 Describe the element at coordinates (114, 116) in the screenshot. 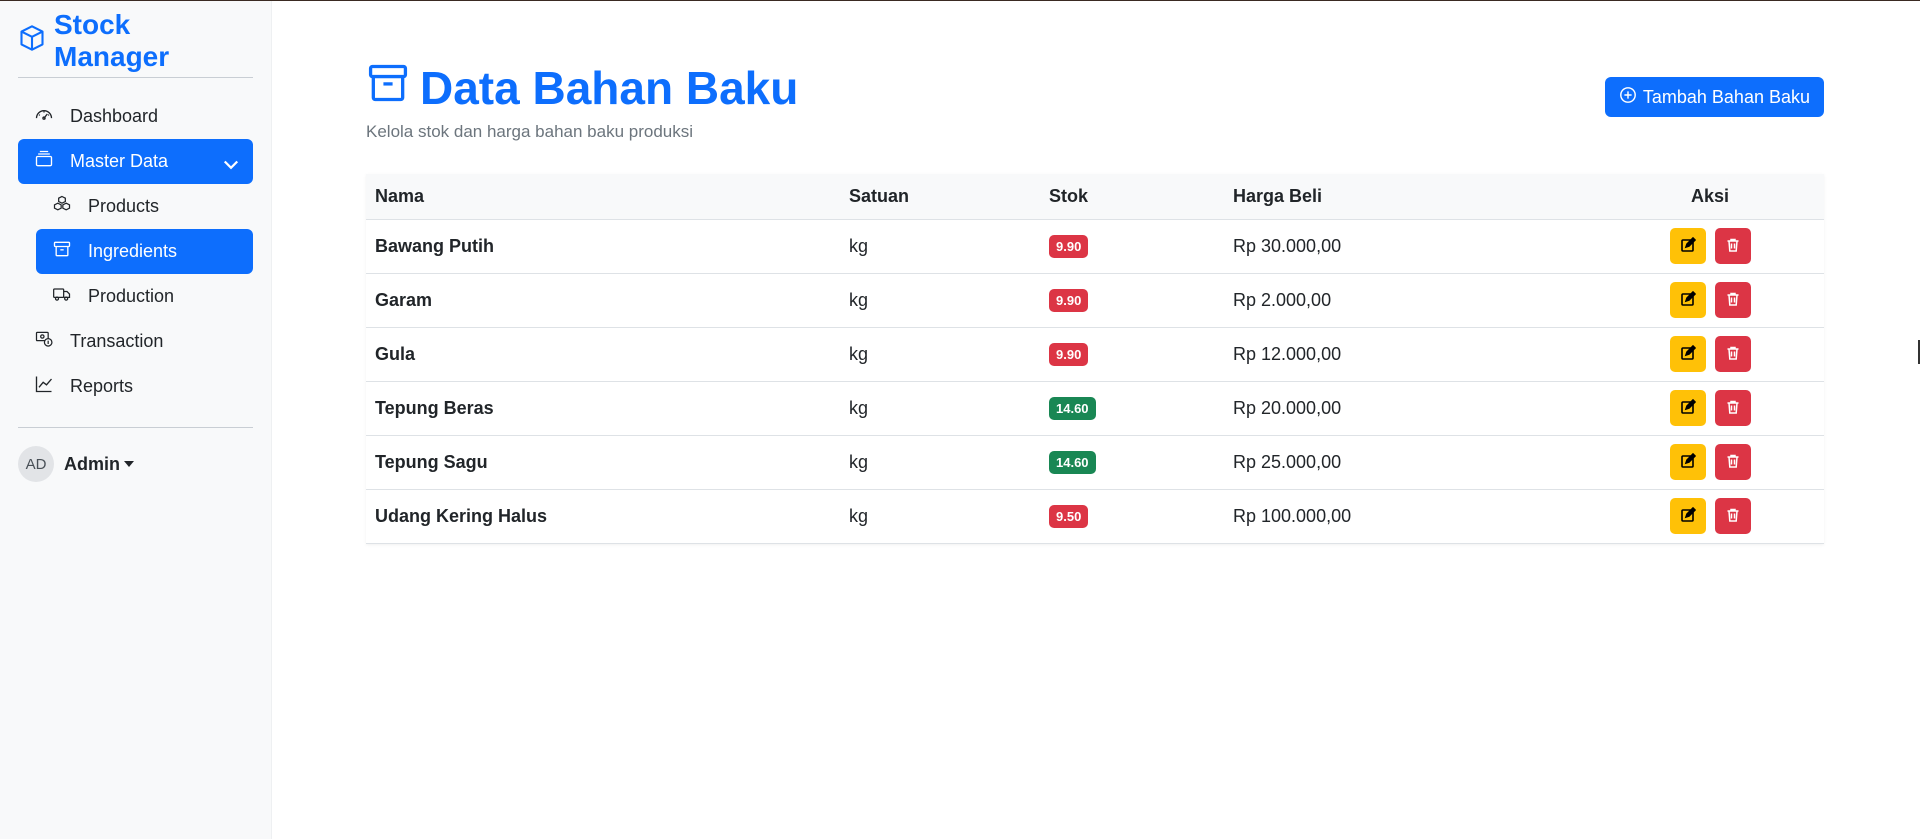

I see `sidebar-item-label: Dashboard` at that location.